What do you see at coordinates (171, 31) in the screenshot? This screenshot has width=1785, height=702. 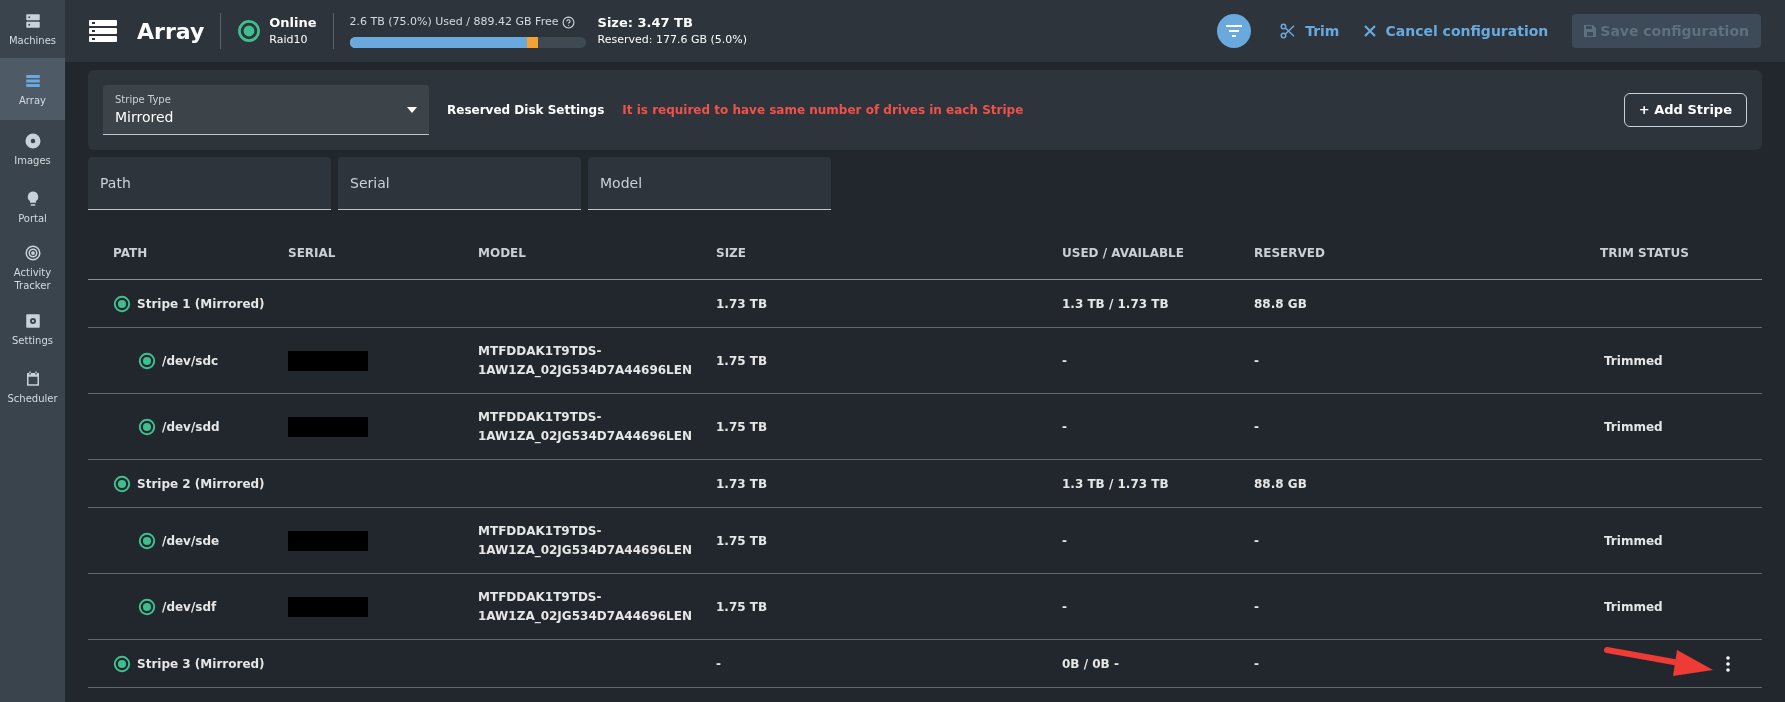 I see `page-title: Array` at bounding box center [171, 31].